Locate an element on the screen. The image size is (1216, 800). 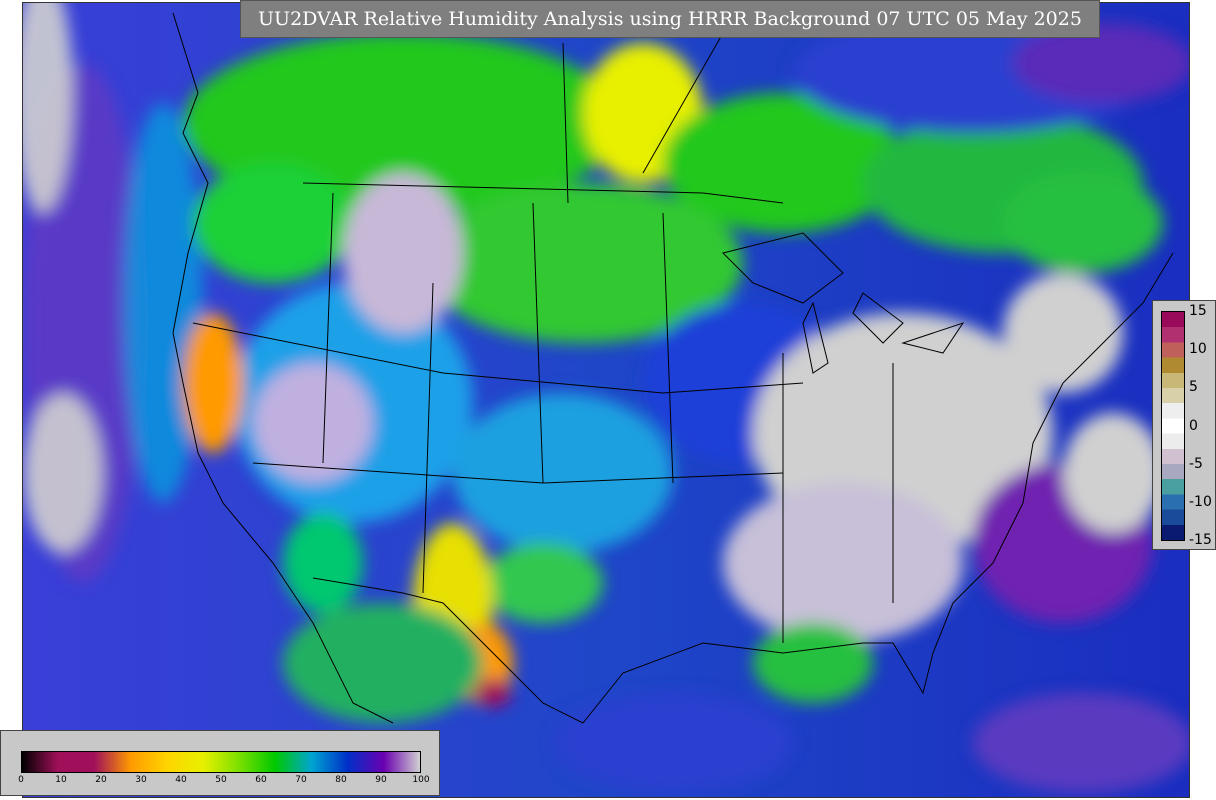
rh-colorbar is located at coordinates (221, 762).